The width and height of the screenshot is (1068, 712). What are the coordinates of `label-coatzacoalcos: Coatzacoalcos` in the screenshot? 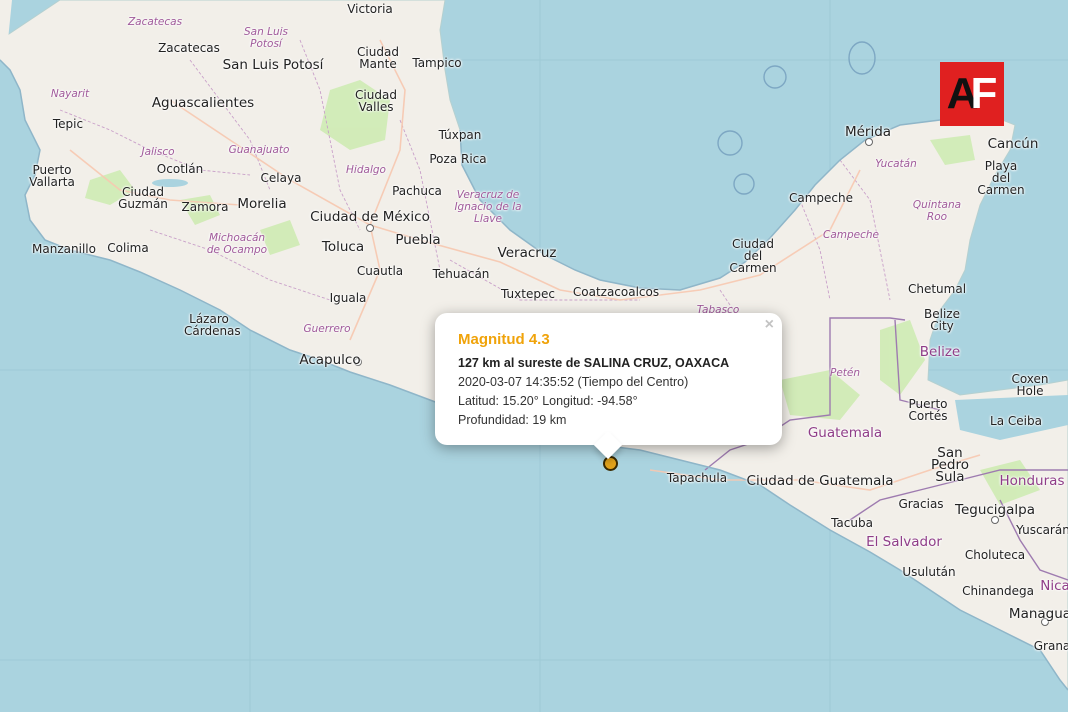 It's located at (616, 292).